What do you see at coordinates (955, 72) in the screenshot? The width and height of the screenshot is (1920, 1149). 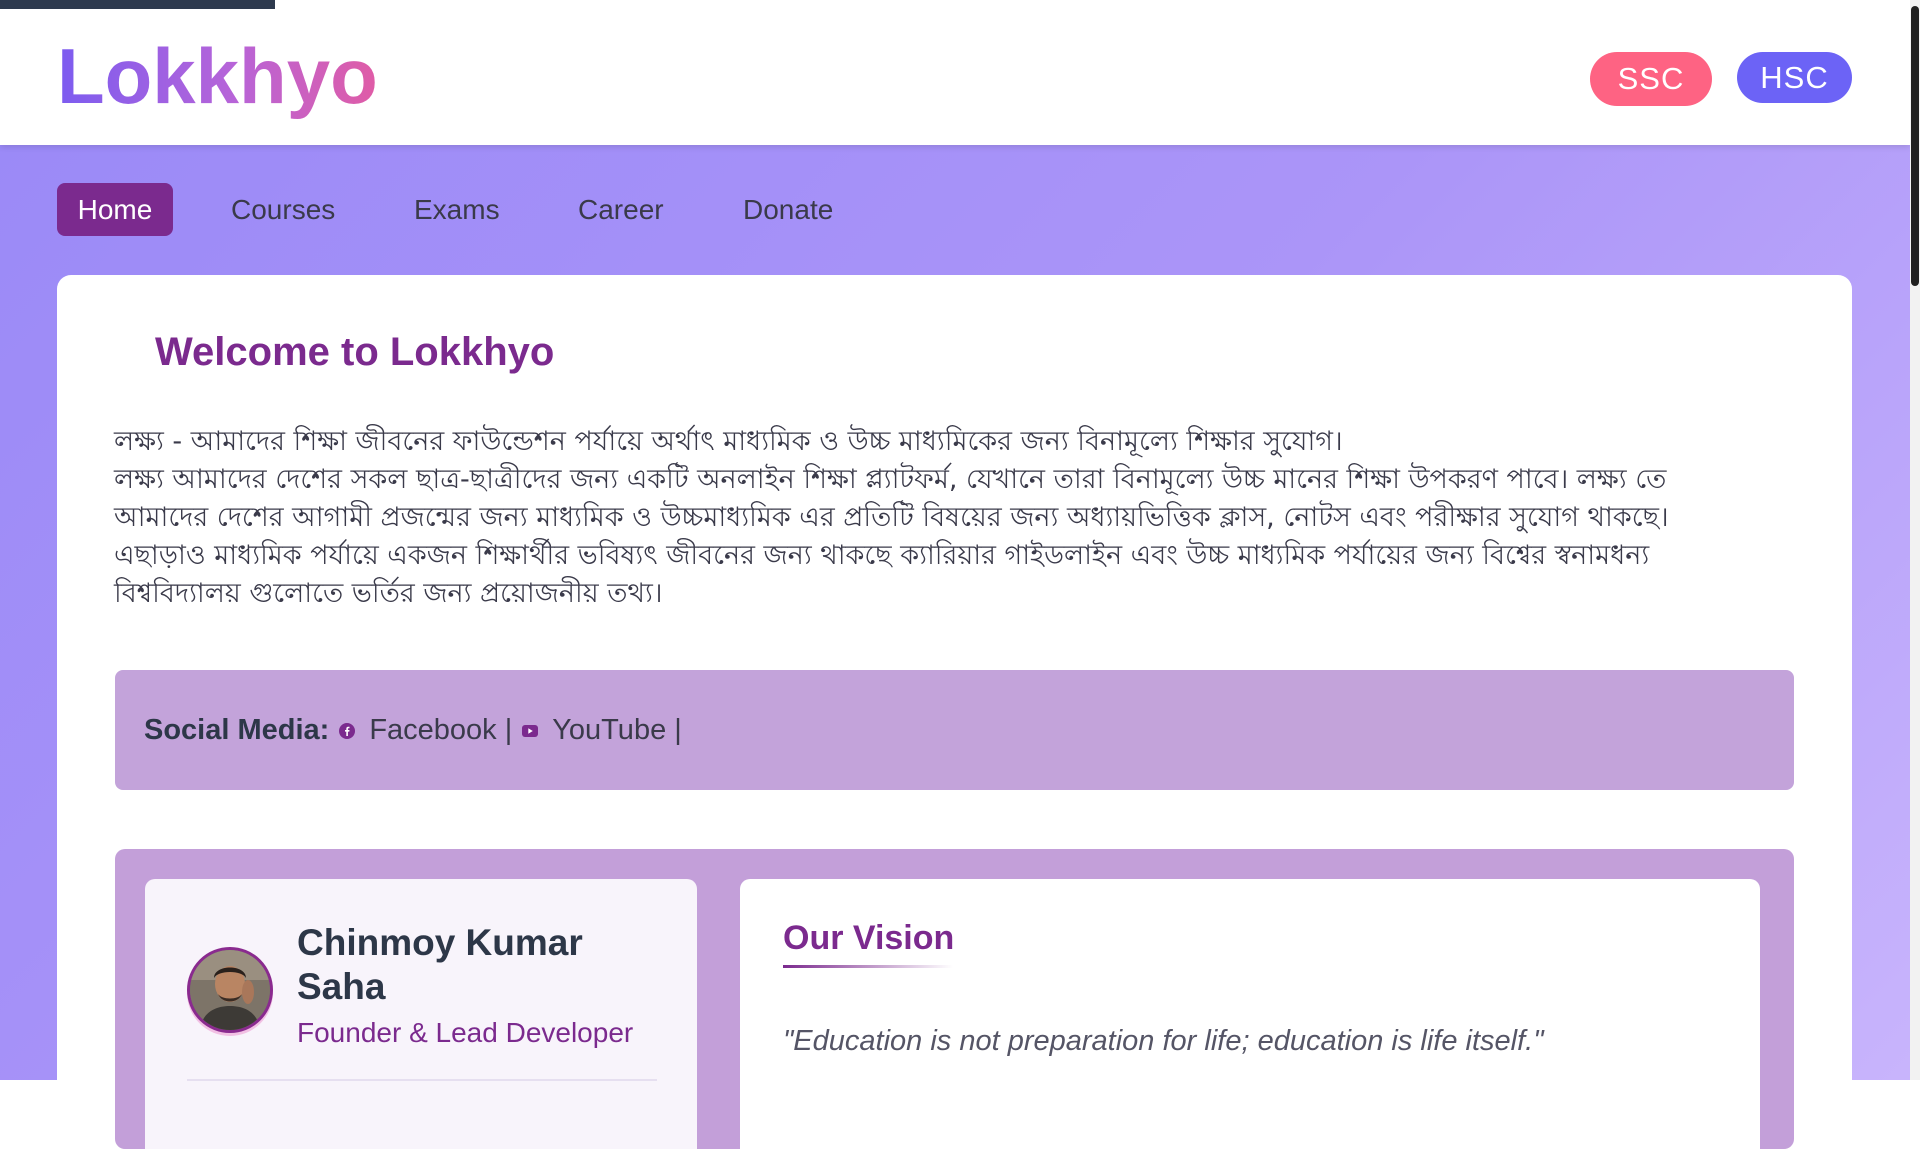 I see `site-header: Lokkhyo SSC HSC` at bounding box center [955, 72].